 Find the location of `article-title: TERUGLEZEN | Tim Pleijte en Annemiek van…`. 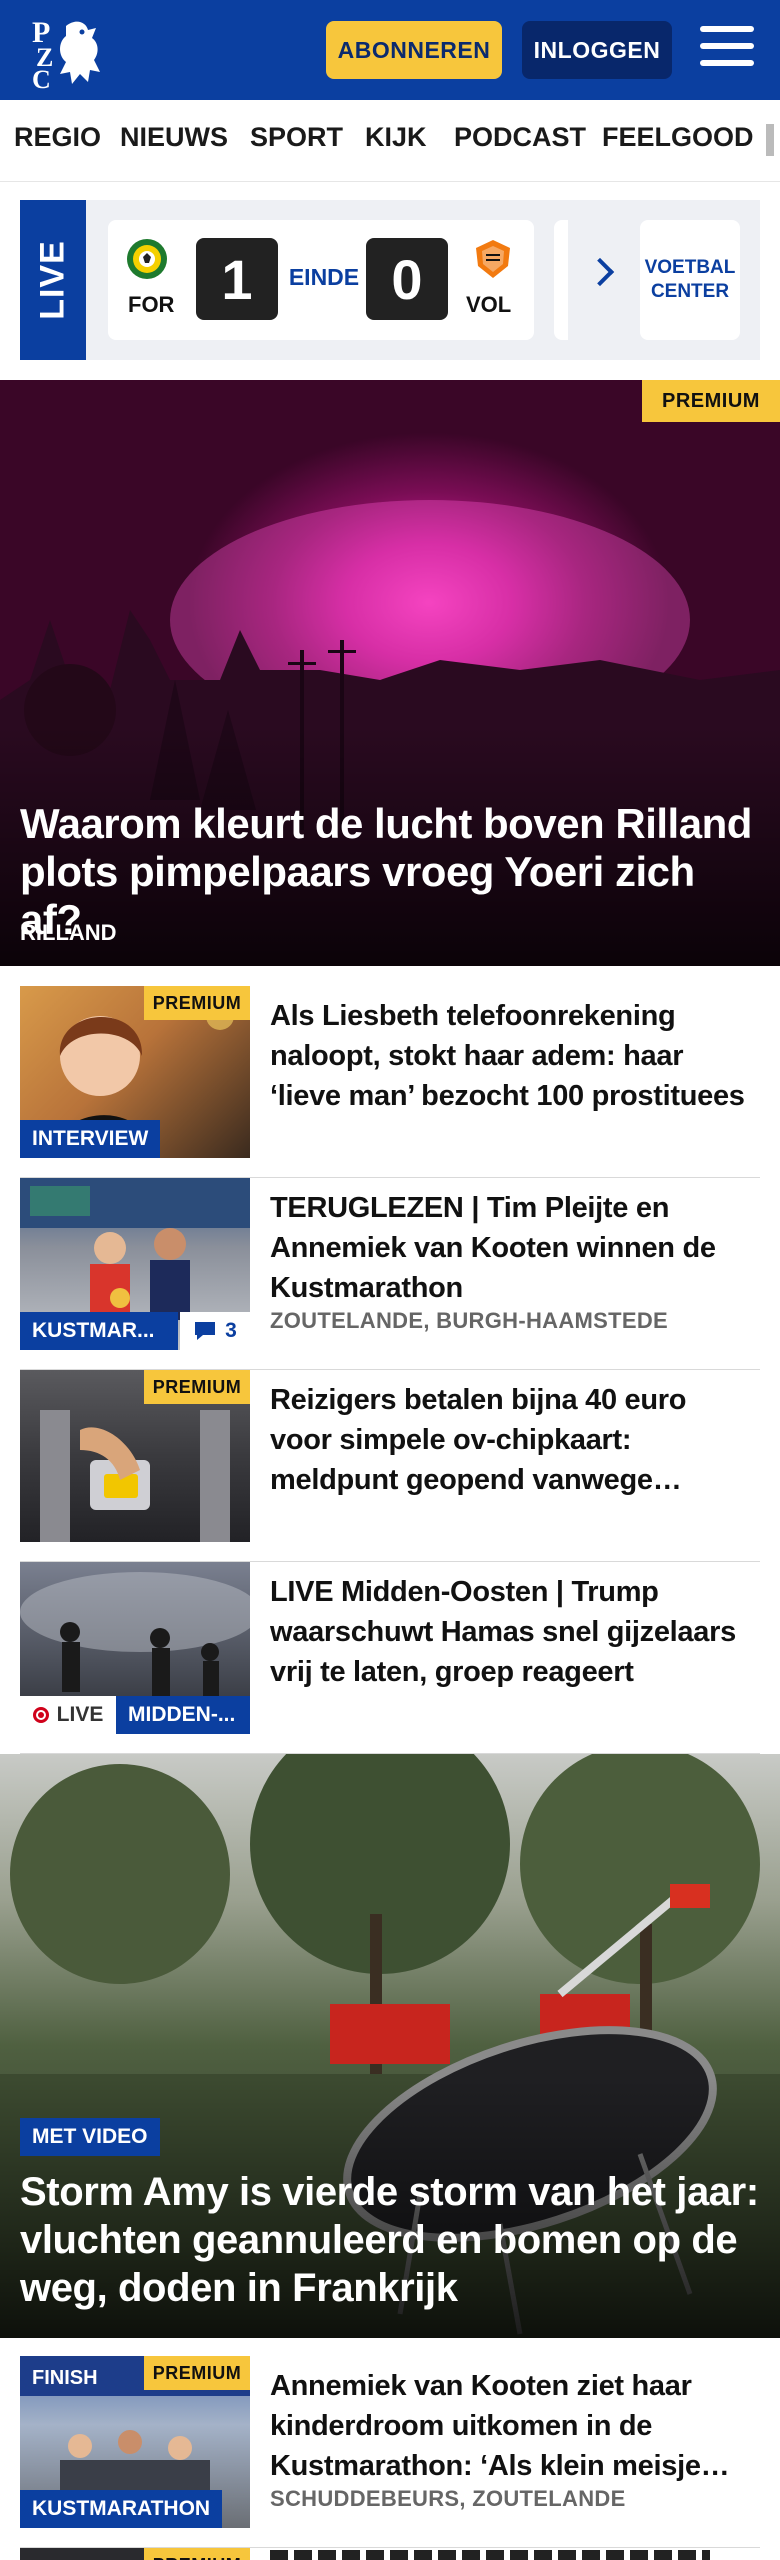

article-title: TERUGLEZEN | Tim Pleijte en Annemiek van… is located at coordinates (510, 1248).